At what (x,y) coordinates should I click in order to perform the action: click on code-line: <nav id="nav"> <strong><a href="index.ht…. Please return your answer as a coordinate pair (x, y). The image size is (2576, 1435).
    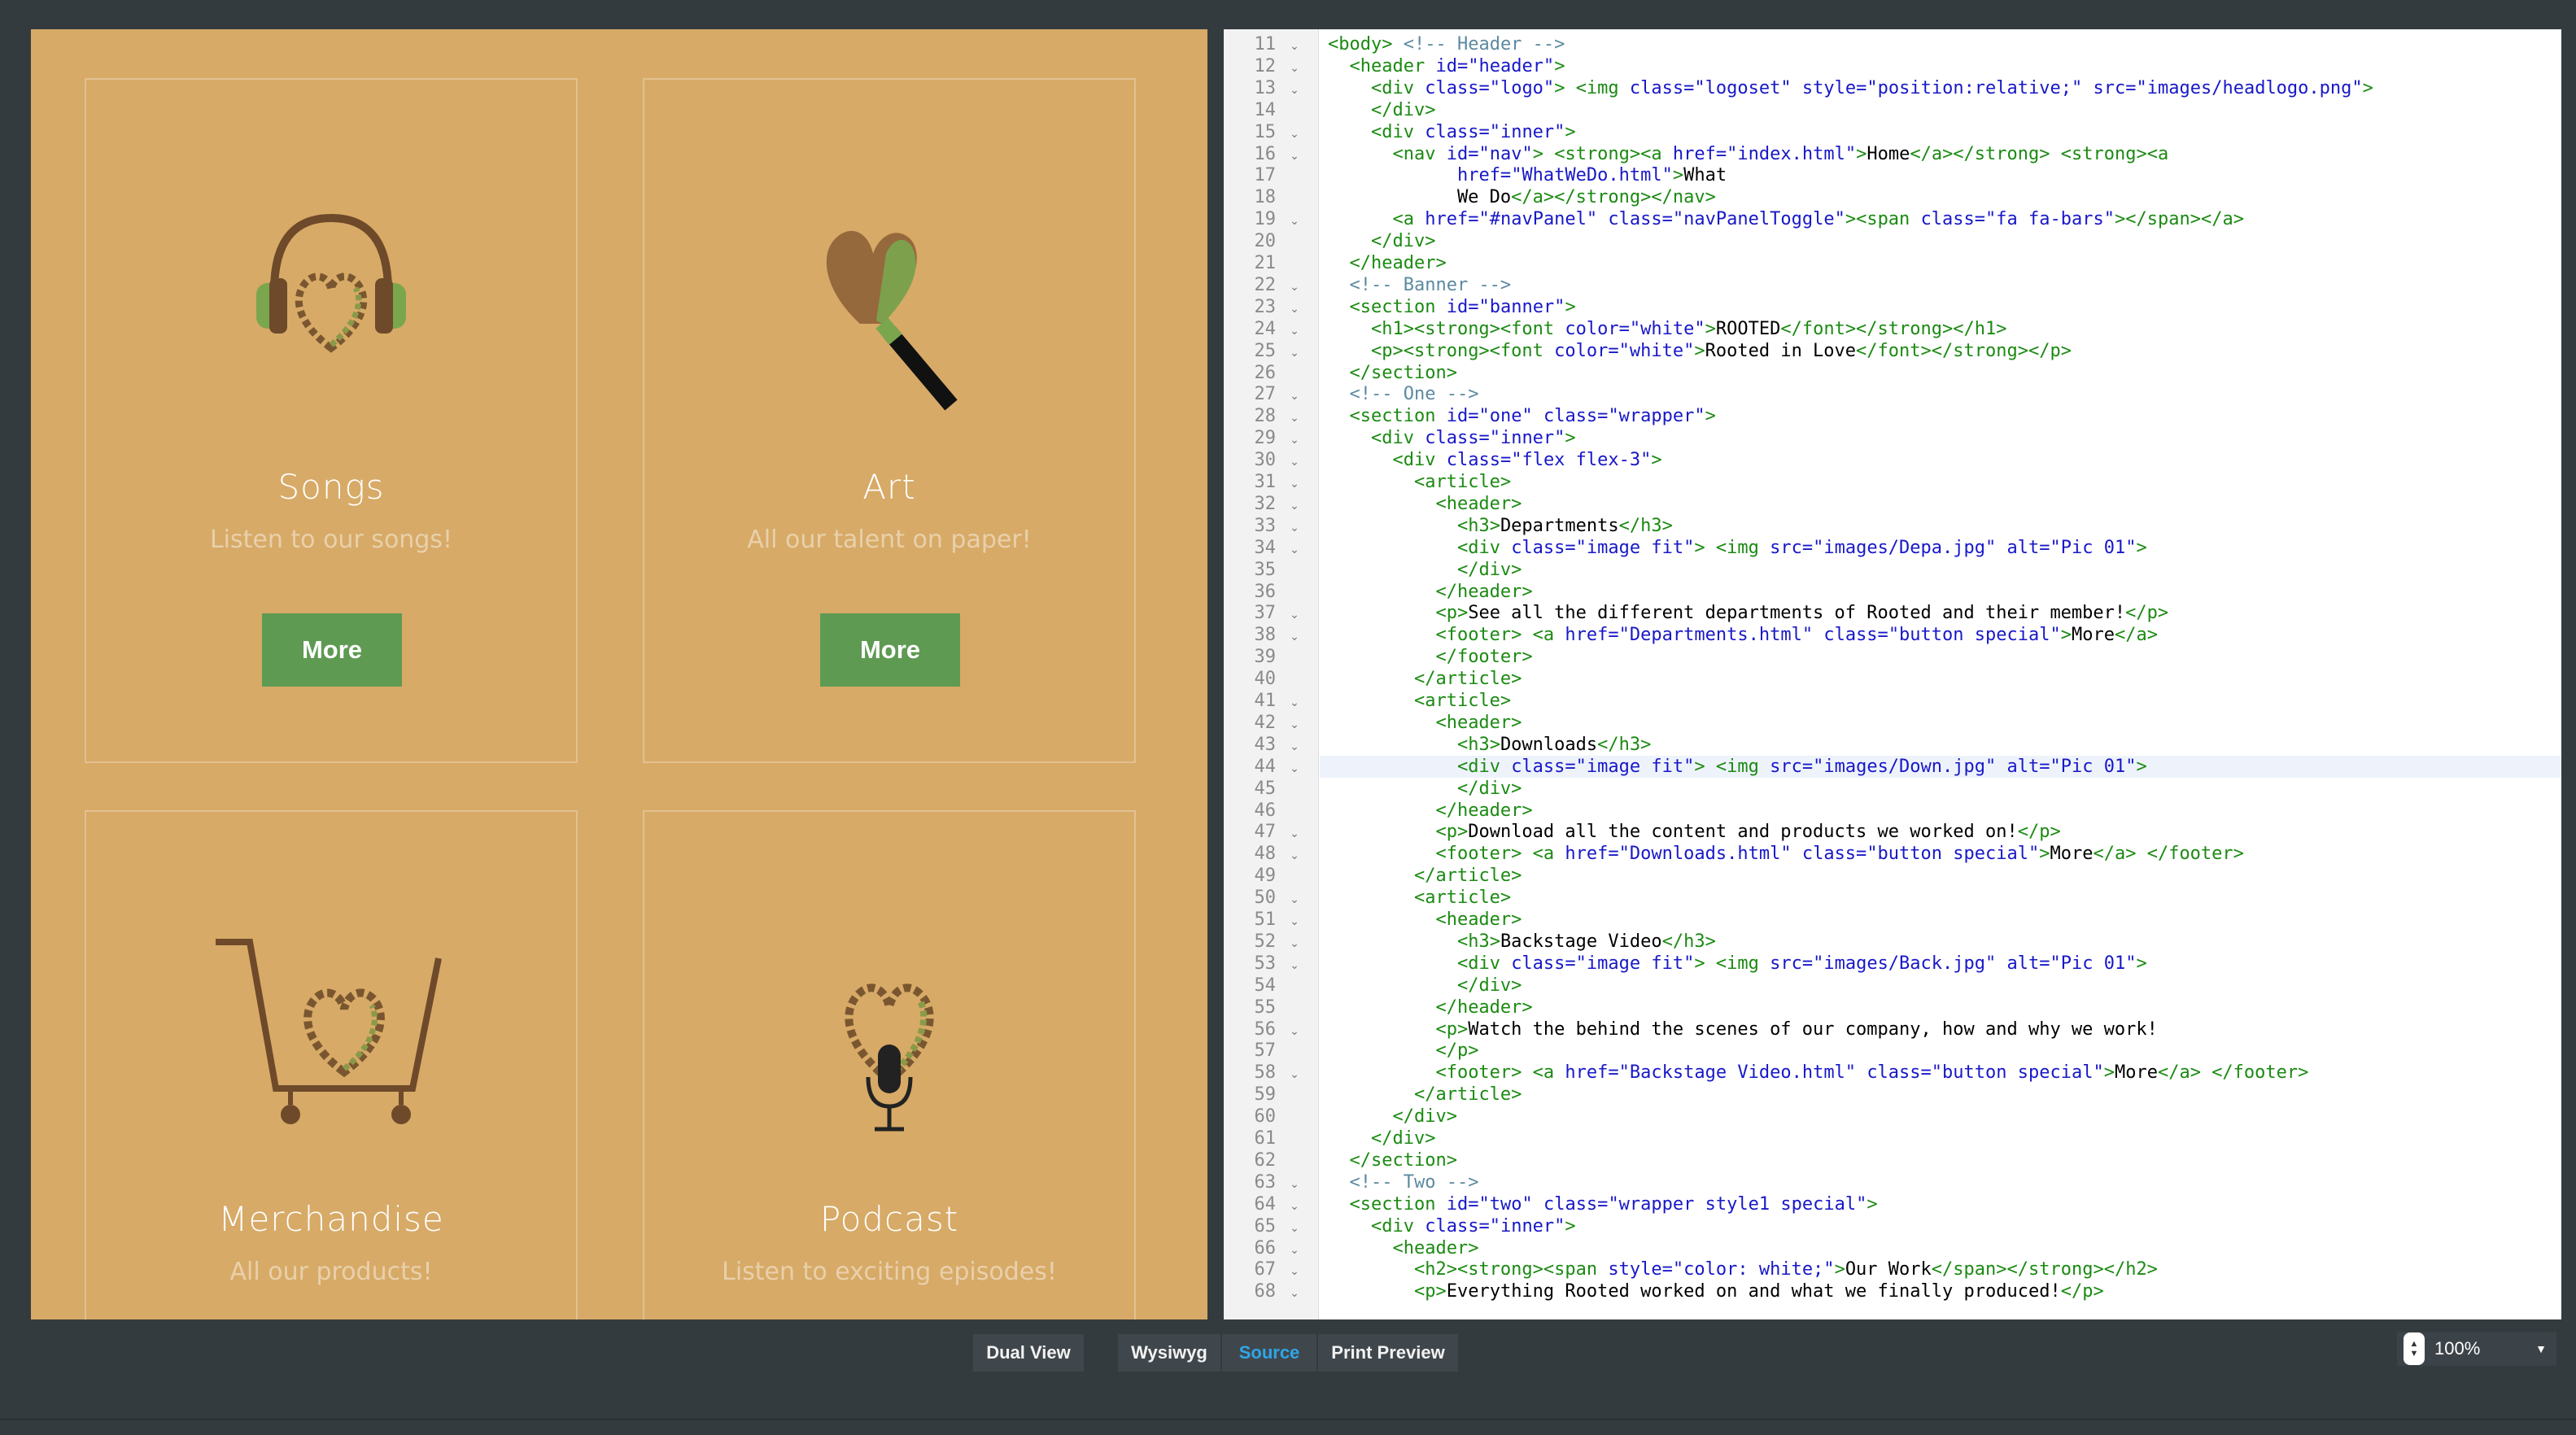
    Looking at the image, I should click on (1748, 154).